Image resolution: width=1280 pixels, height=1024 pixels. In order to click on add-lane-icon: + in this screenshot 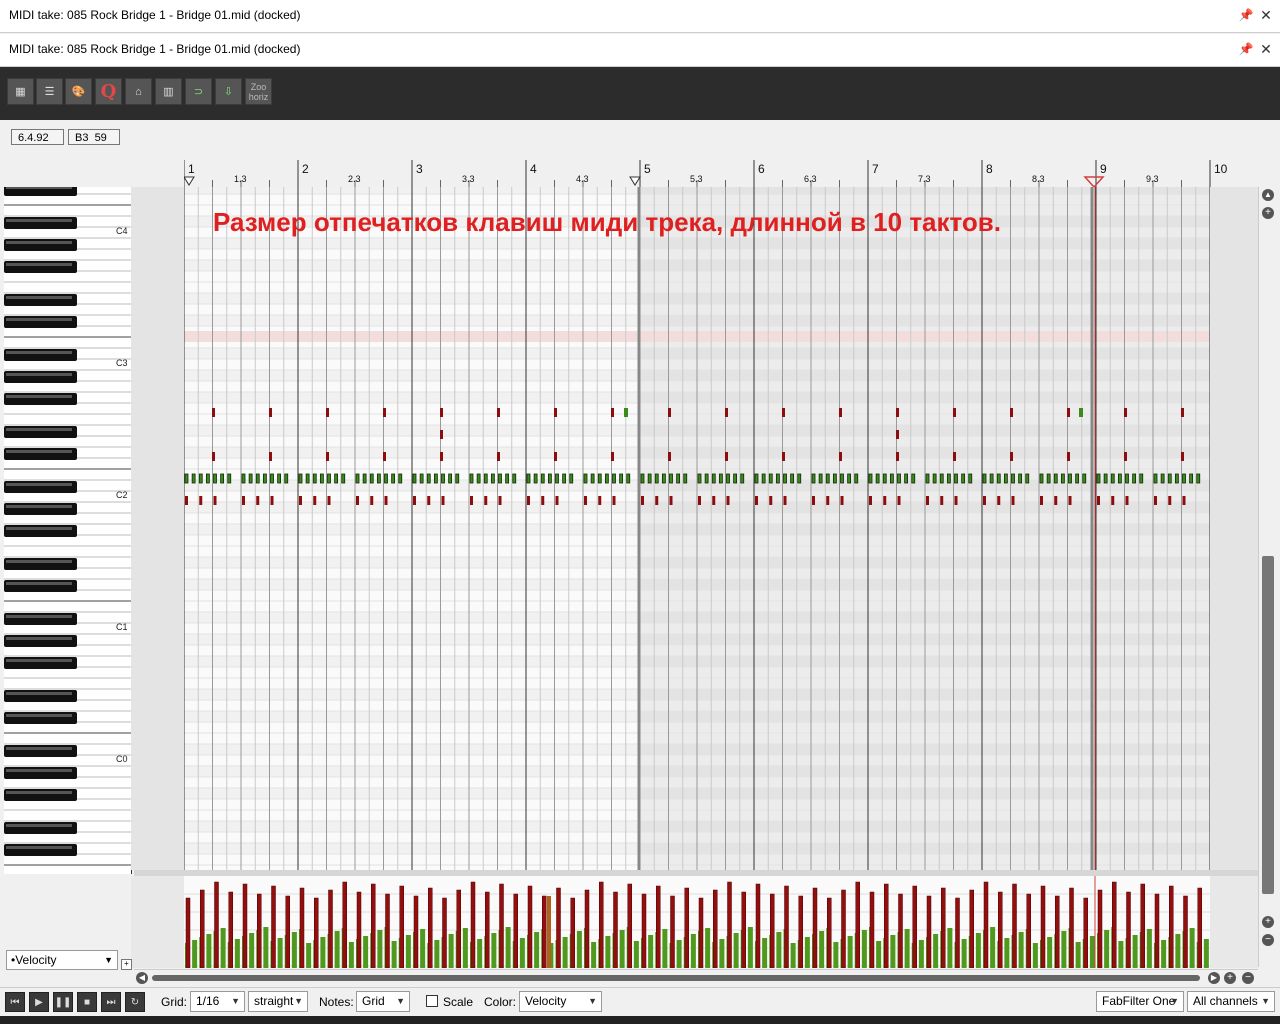, I will do `click(126, 964)`.